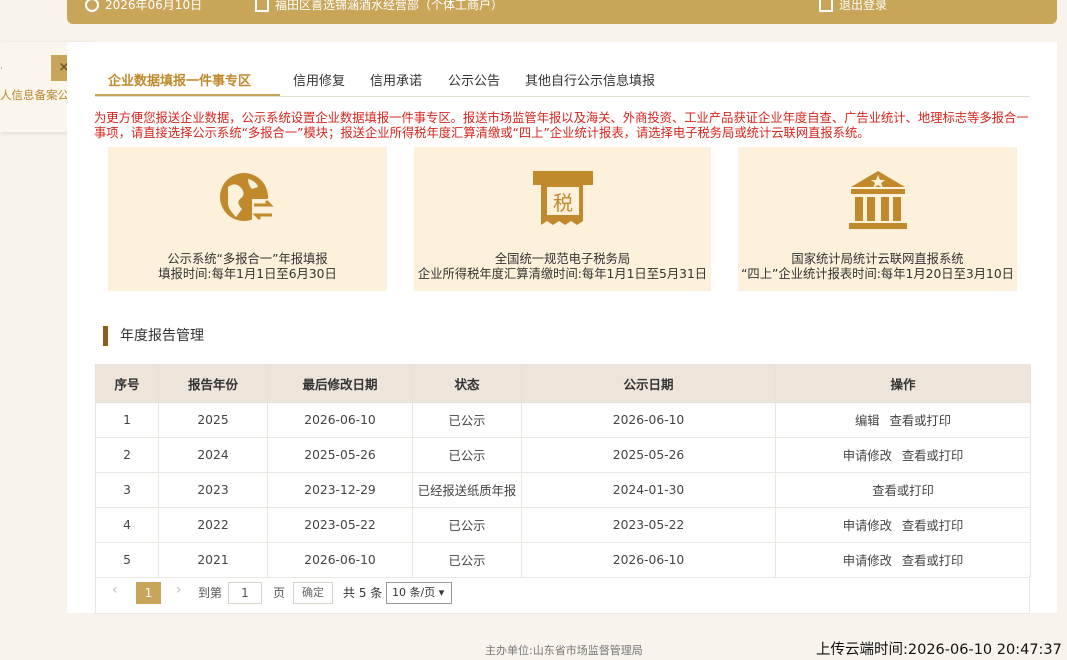 This screenshot has width=1067, height=660. I want to click on current-page-button: 1, so click(148, 593).